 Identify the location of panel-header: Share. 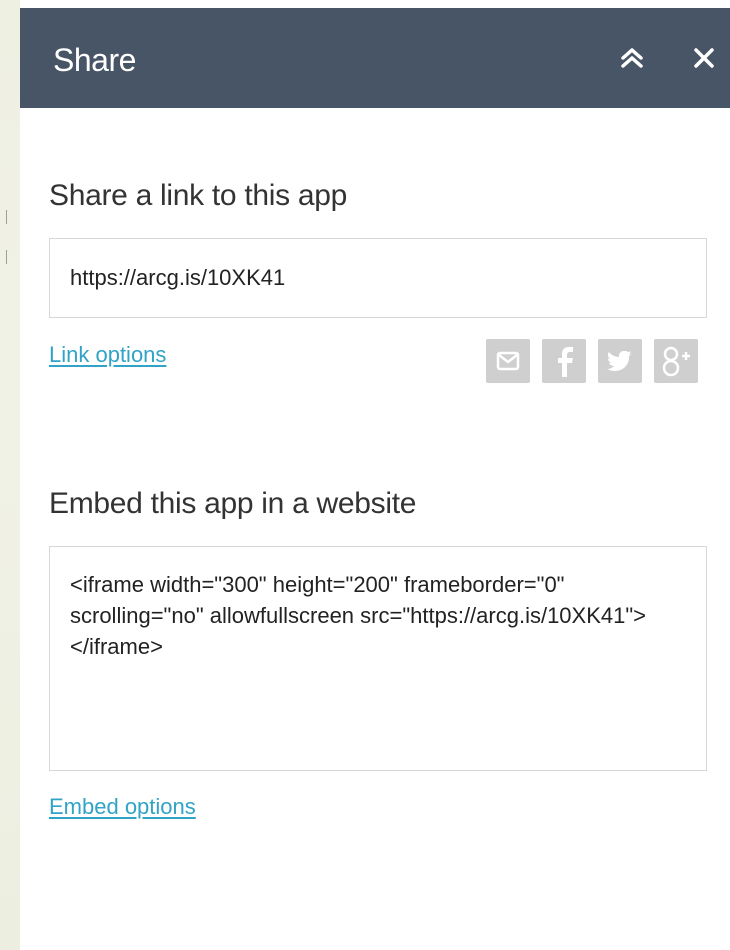
(375, 58).